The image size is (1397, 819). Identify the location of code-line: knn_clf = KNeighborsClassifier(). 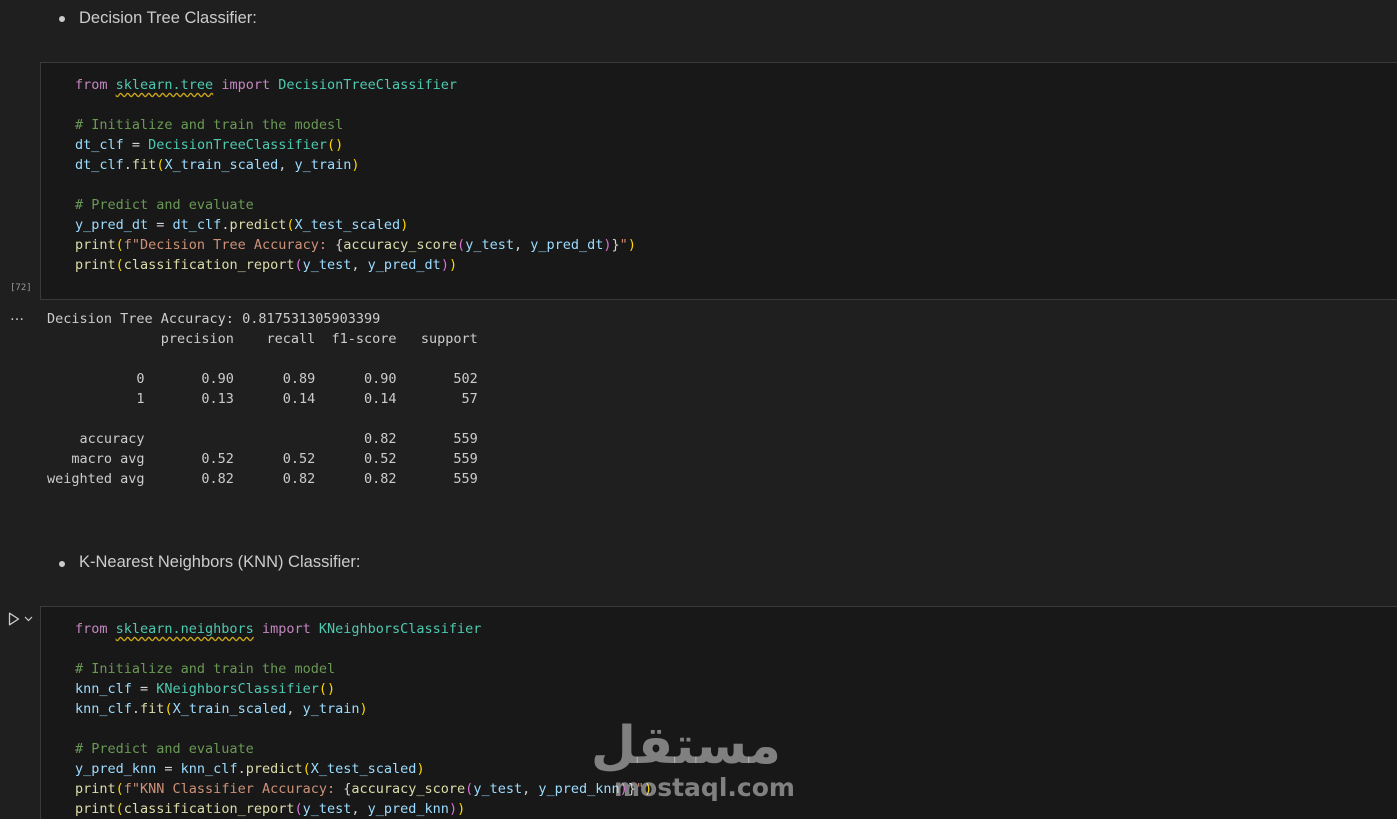
(205, 689).